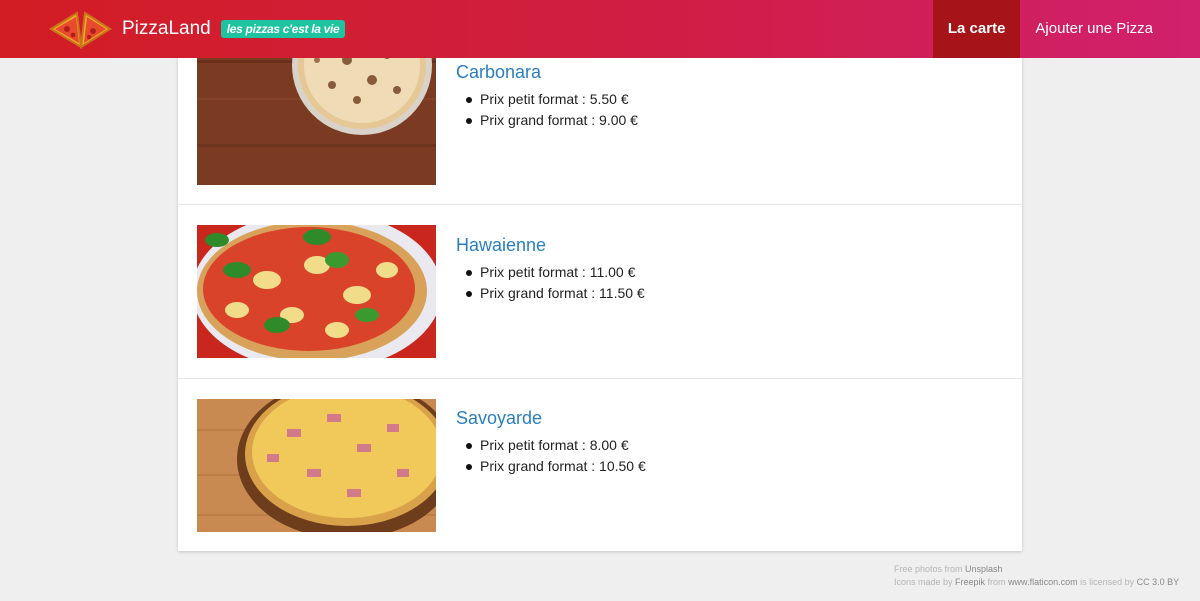 The image size is (1200, 601). Describe the element at coordinates (547, 72) in the screenshot. I see `pizza-name: Carbonara` at that location.